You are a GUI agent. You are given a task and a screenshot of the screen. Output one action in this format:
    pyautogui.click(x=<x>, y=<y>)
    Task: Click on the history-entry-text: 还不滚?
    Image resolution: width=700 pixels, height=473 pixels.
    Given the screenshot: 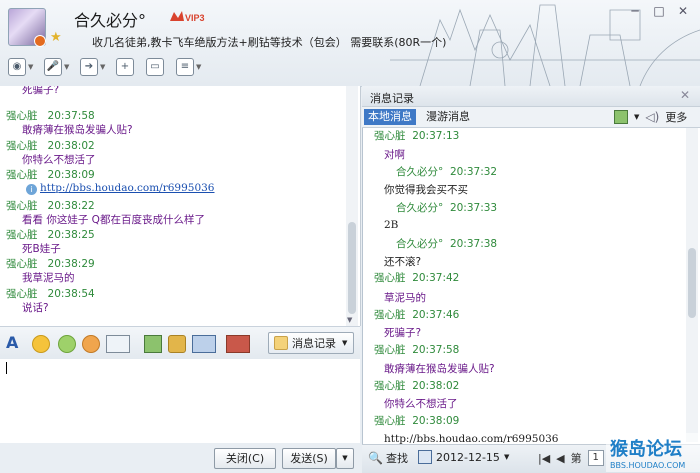 What is the action you would take?
    pyautogui.click(x=403, y=262)
    